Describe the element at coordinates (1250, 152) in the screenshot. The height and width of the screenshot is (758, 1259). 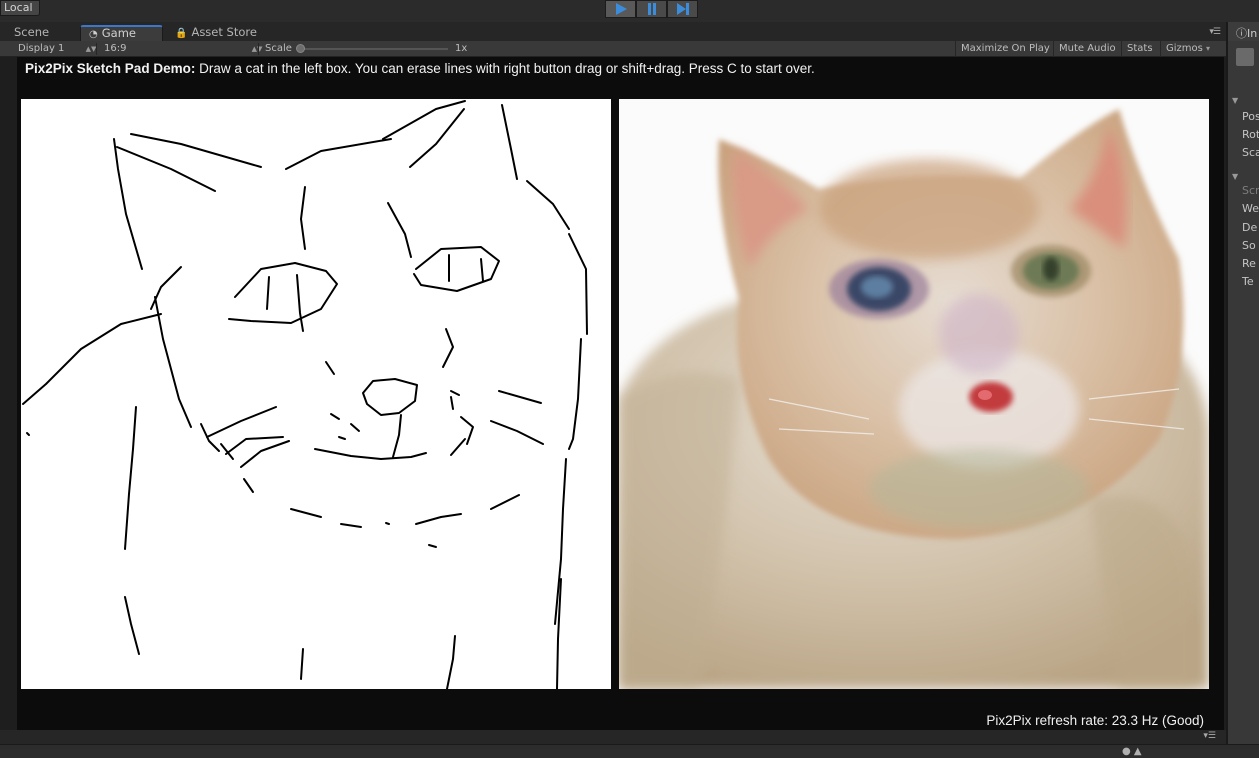
I see `inspector-row-scale: Sca` at that location.